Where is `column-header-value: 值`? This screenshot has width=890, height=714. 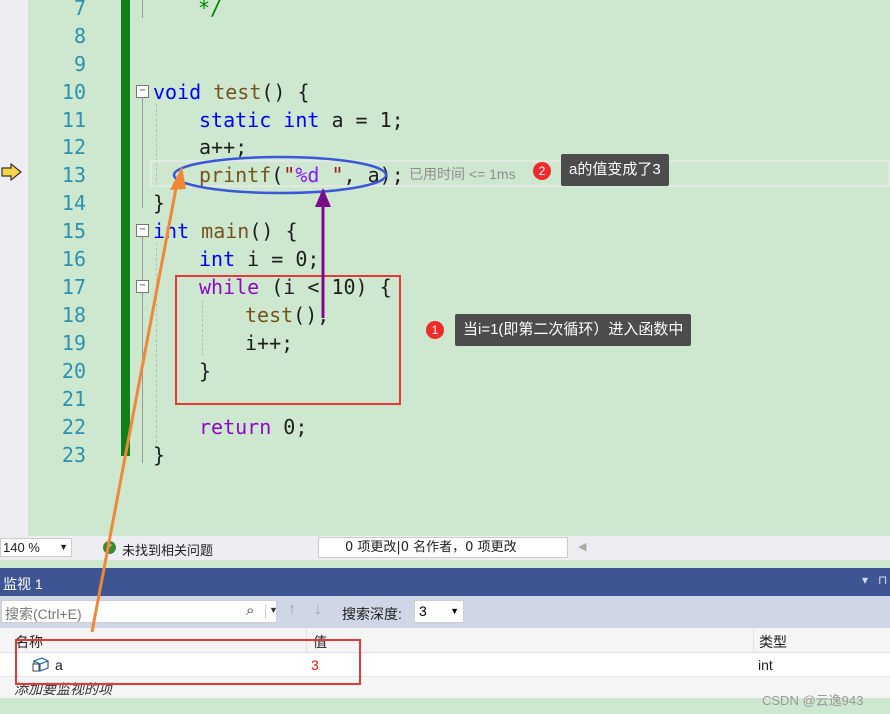
column-header-value: 值 is located at coordinates (320, 642).